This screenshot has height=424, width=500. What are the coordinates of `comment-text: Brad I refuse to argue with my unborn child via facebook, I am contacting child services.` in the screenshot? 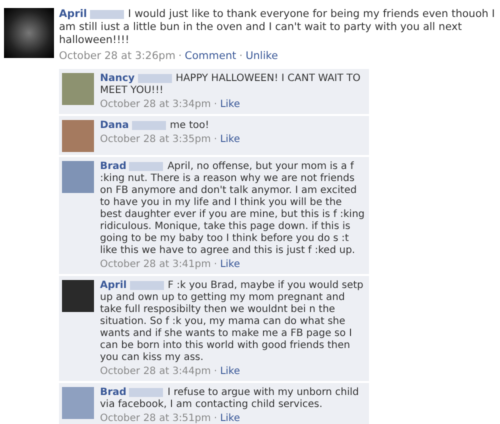 It's located at (230, 399).